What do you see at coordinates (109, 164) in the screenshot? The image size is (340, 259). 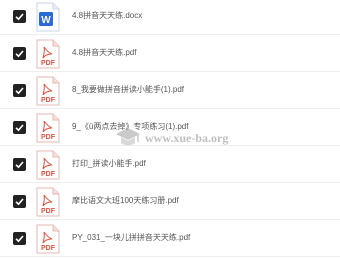 I see `file-name: 打印_拼读小能手.pdf` at bounding box center [109, 164].